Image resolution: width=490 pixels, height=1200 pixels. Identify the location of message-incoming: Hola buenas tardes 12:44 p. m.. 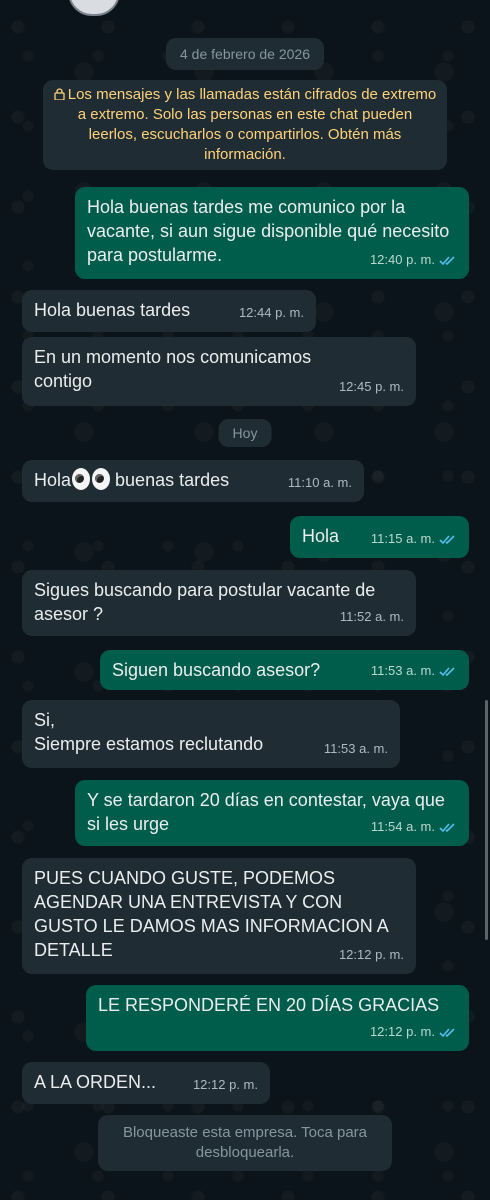
(169, 311).